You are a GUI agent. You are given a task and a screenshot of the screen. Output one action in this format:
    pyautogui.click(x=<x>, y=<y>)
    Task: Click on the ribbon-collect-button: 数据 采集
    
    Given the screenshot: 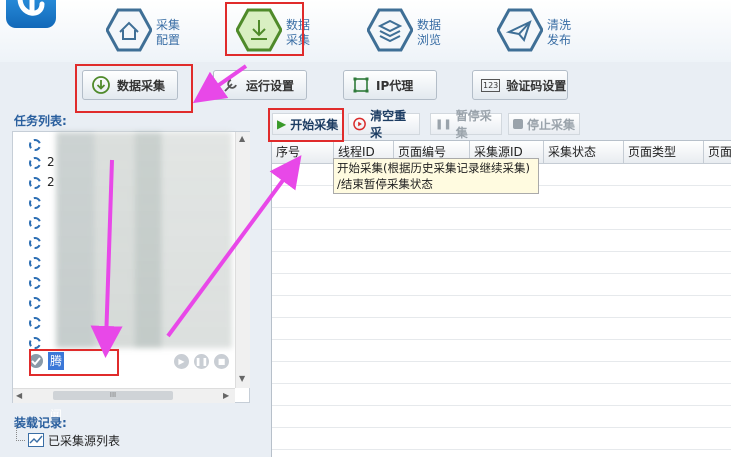 What is the action you would take?
    pyautogui.click(x=295, y=33)
    